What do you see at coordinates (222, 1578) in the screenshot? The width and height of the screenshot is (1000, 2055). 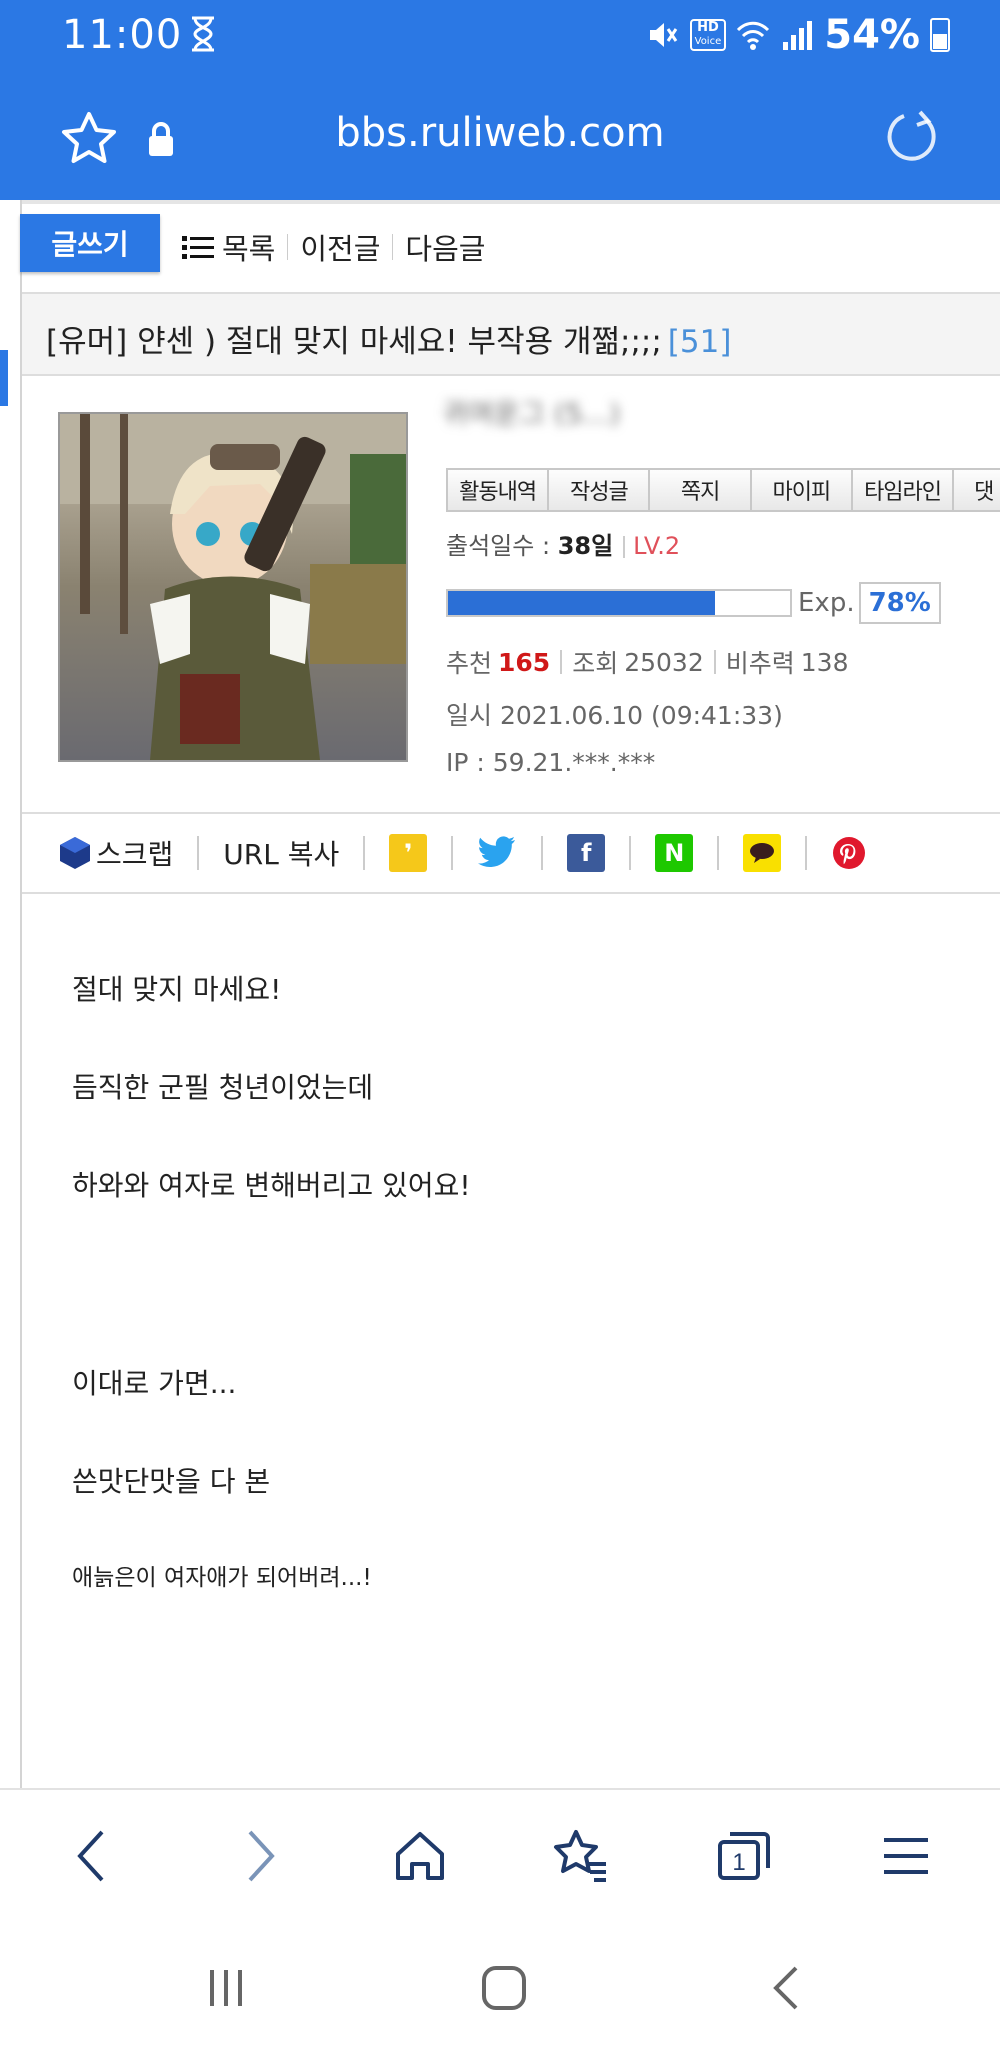 I see `content-line: 애늙은이 여자애가 되어버려...!` at bounding box center [222, 1578].